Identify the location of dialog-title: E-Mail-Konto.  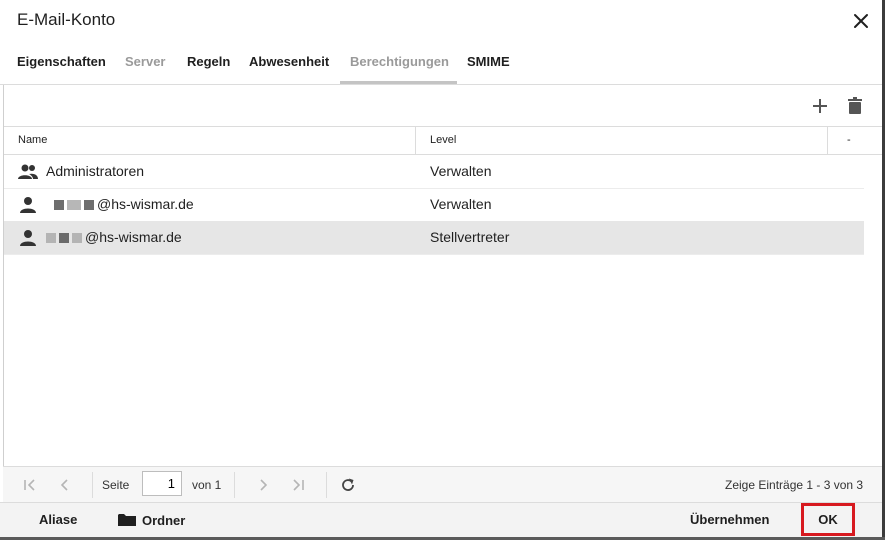
(66, 19).